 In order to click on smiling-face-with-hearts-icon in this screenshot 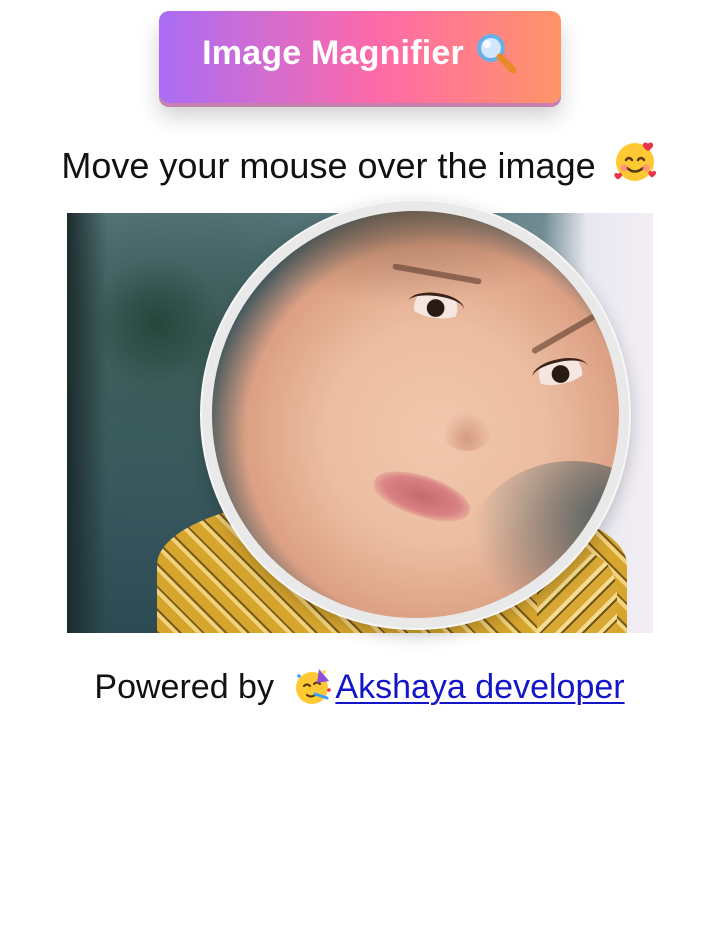, I will do `click(635, 165)`.